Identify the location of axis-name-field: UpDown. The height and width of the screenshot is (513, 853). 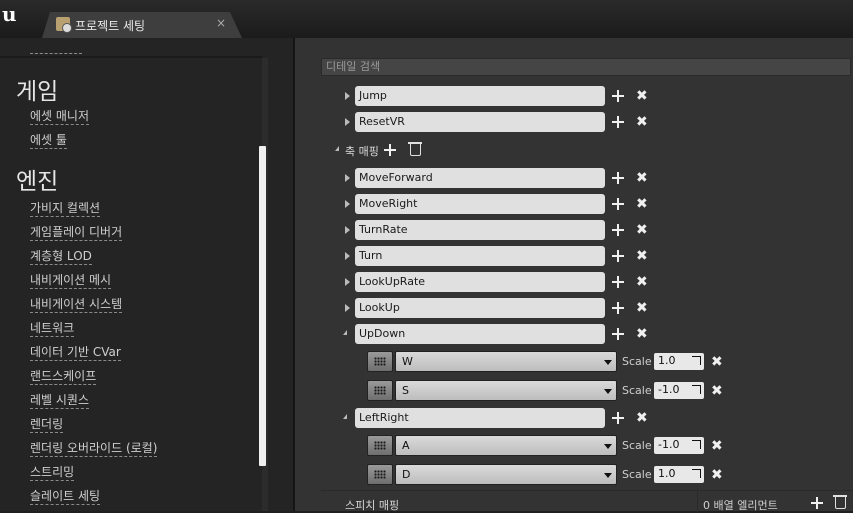
(480, 334).